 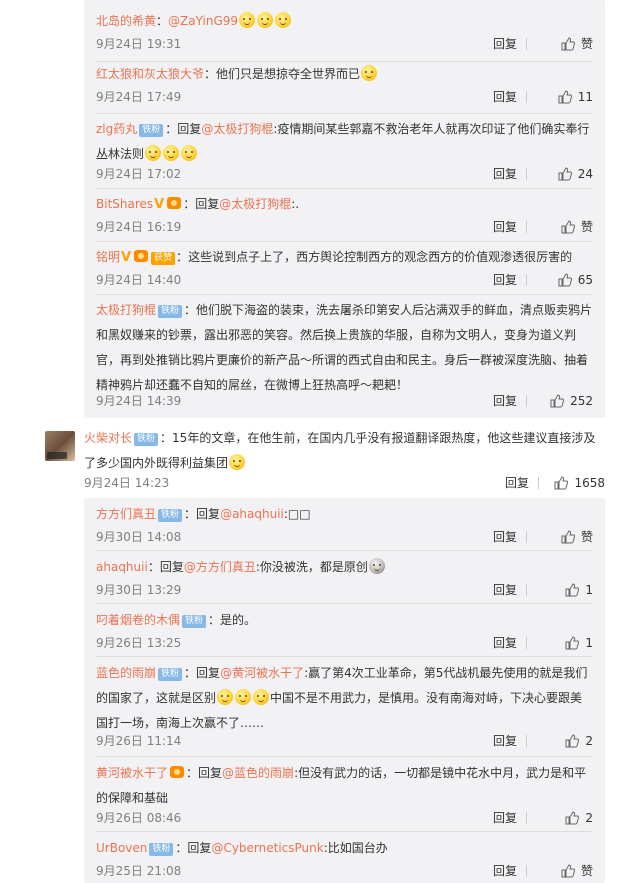 What do you see at coordinates (126, 514) in the screenshot?
I see `reply-username: 方方们真丑` at bounding box center [126, 514].